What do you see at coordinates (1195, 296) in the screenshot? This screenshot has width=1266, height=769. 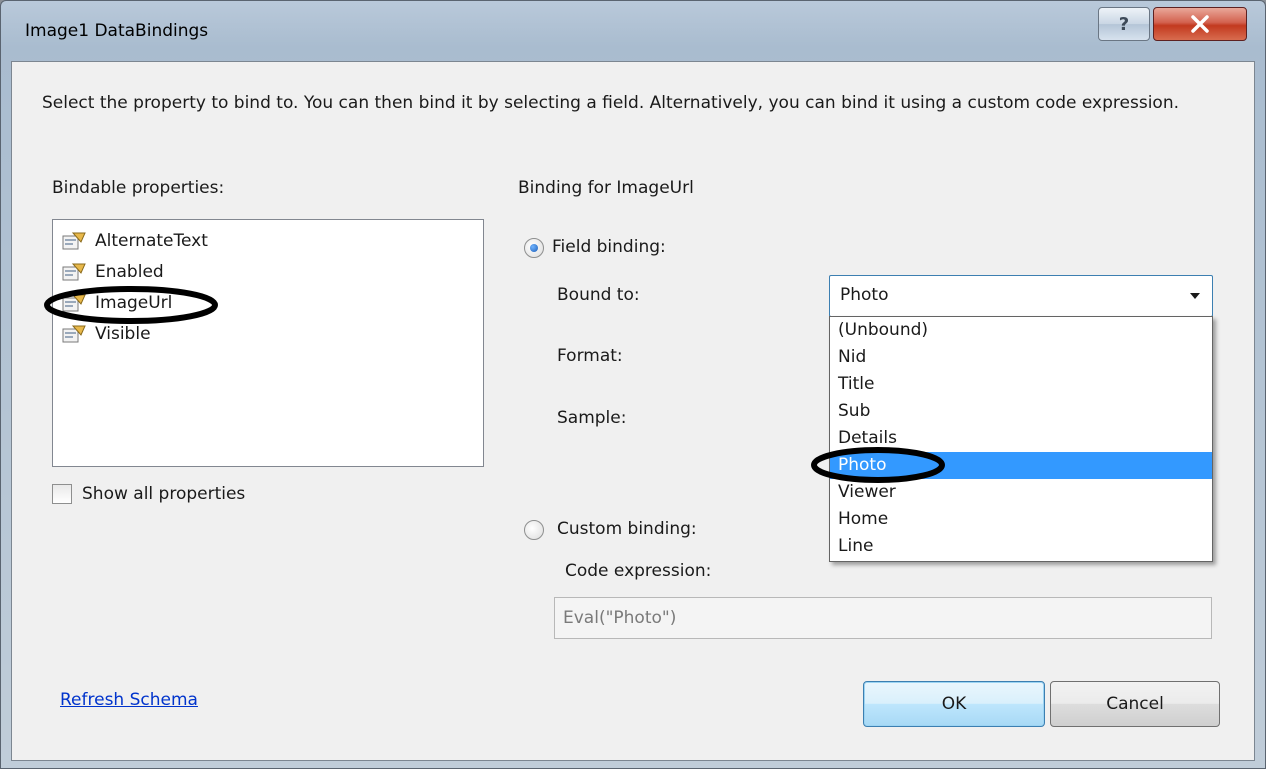 I see `chevron-down-icon` at bounding box center [1195, 296].